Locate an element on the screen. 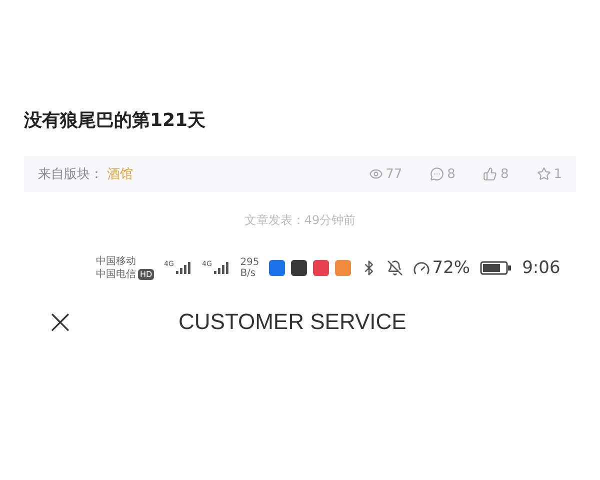 The height and width of the screenshot is (480, 600). battery-icon is located at coordinates (496, 268).